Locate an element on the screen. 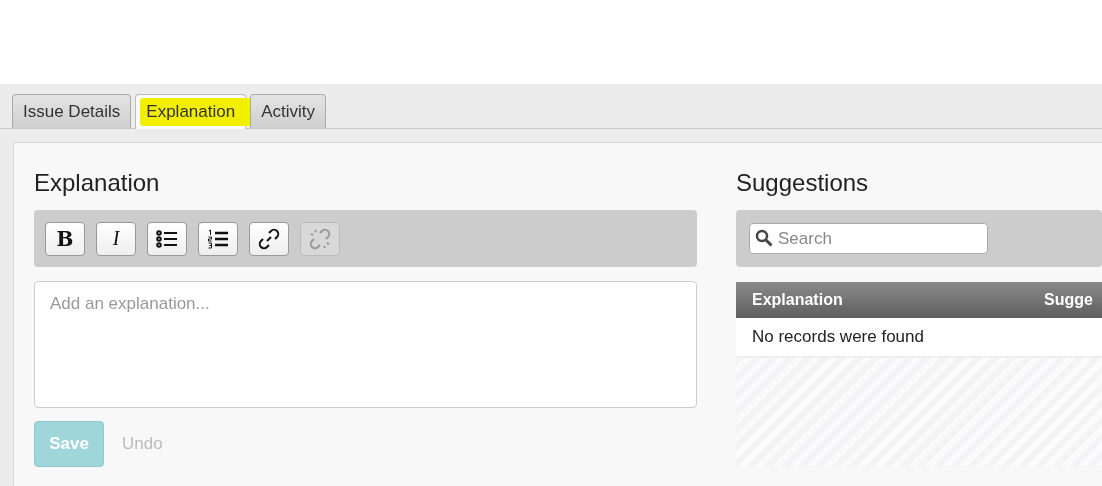 This screenshot has height=486, width=1102. broken-link-icon is located at coordinates (320, 238).